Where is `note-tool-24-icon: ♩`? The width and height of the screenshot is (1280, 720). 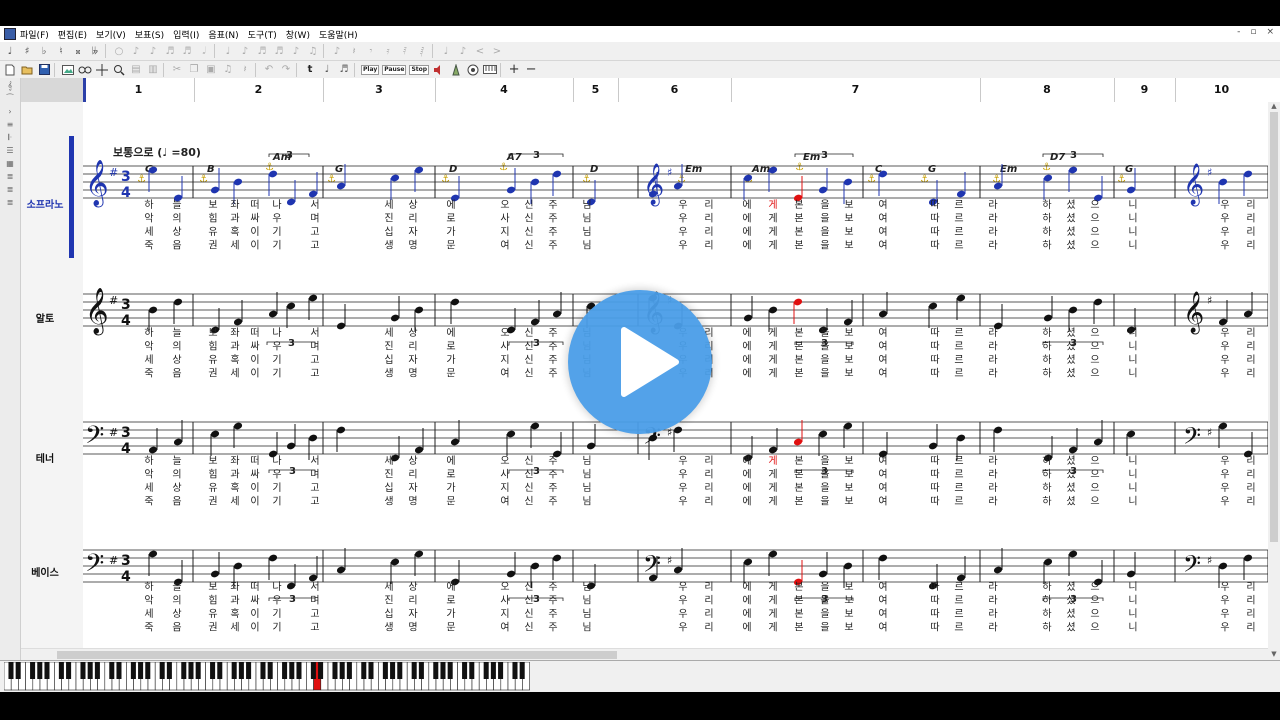
note-tool-24-icon: ♩ is located at coordinates (446, 51).